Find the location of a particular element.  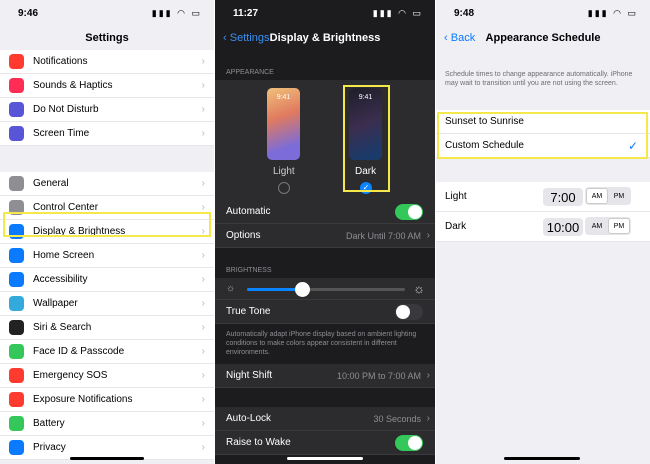

light-ampm-selector: AM PM is located at coordinates (608, 196).